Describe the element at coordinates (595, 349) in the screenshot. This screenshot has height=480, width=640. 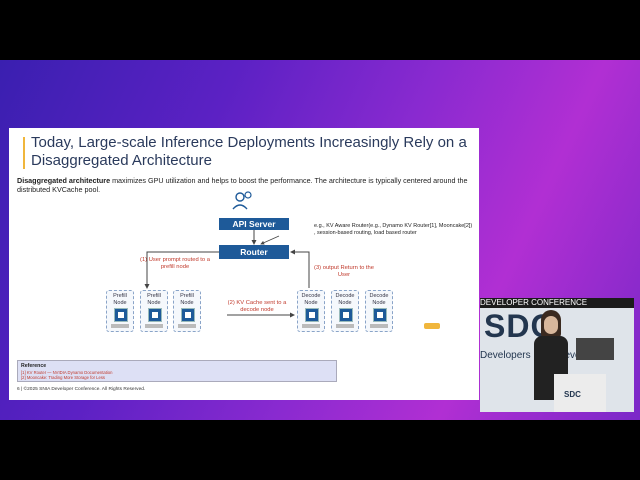
I see `laptop` at that location.